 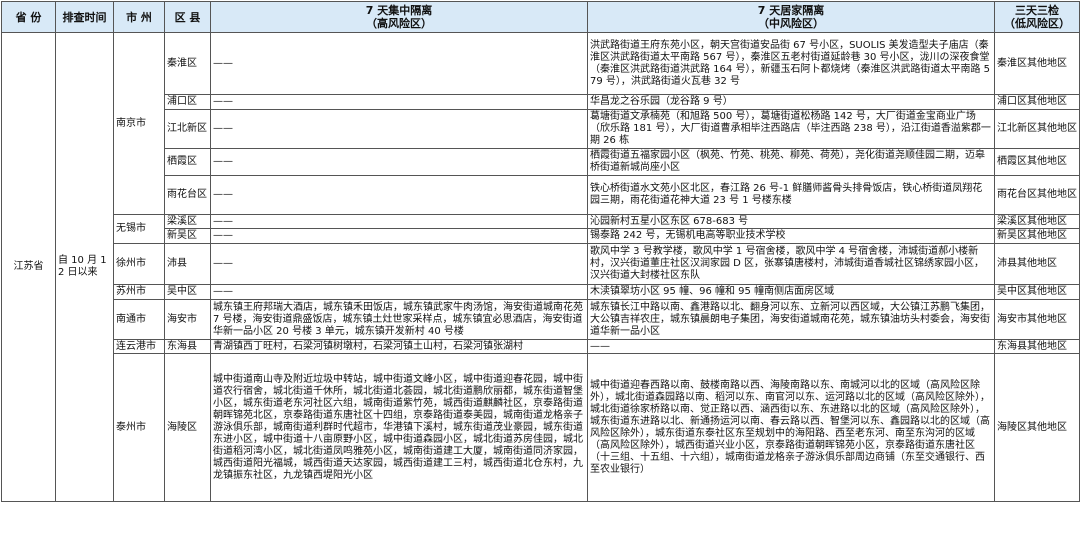 I want to click on low-risk-cell: 江北新区其他地区, so click(x=1037, y=129).